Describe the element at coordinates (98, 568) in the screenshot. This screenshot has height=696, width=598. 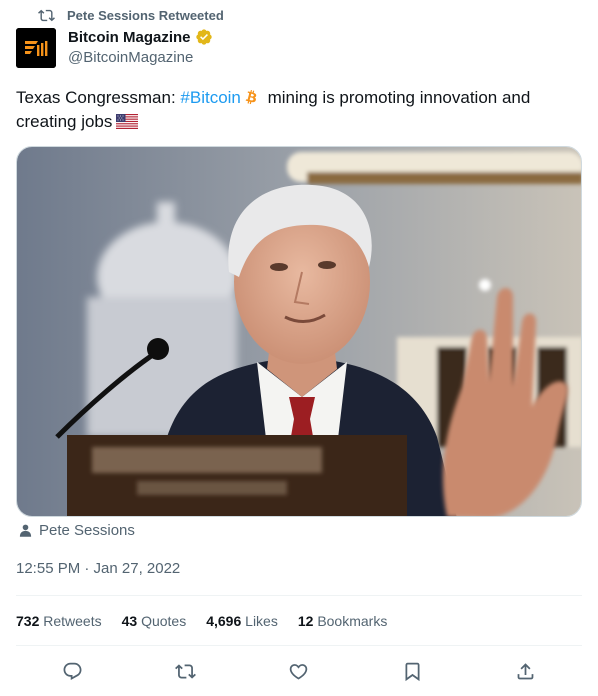
I see `tweet-timestamp: 12:55 PM · Jan 27, 2022` at that location.